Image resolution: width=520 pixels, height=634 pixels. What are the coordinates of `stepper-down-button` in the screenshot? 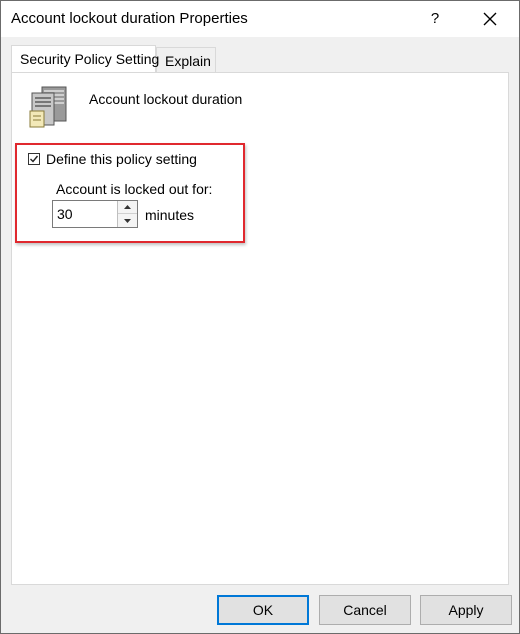 It's located at (127, 220).